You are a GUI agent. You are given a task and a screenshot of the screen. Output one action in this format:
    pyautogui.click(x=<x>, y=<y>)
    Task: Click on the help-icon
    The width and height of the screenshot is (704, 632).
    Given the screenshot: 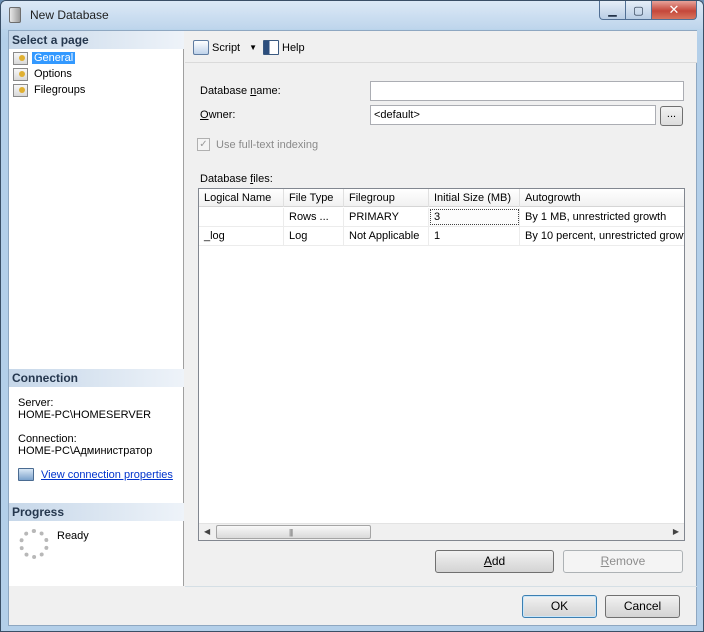 What is the action you would take?
    pyautogui.click(x=271, y=47)
    